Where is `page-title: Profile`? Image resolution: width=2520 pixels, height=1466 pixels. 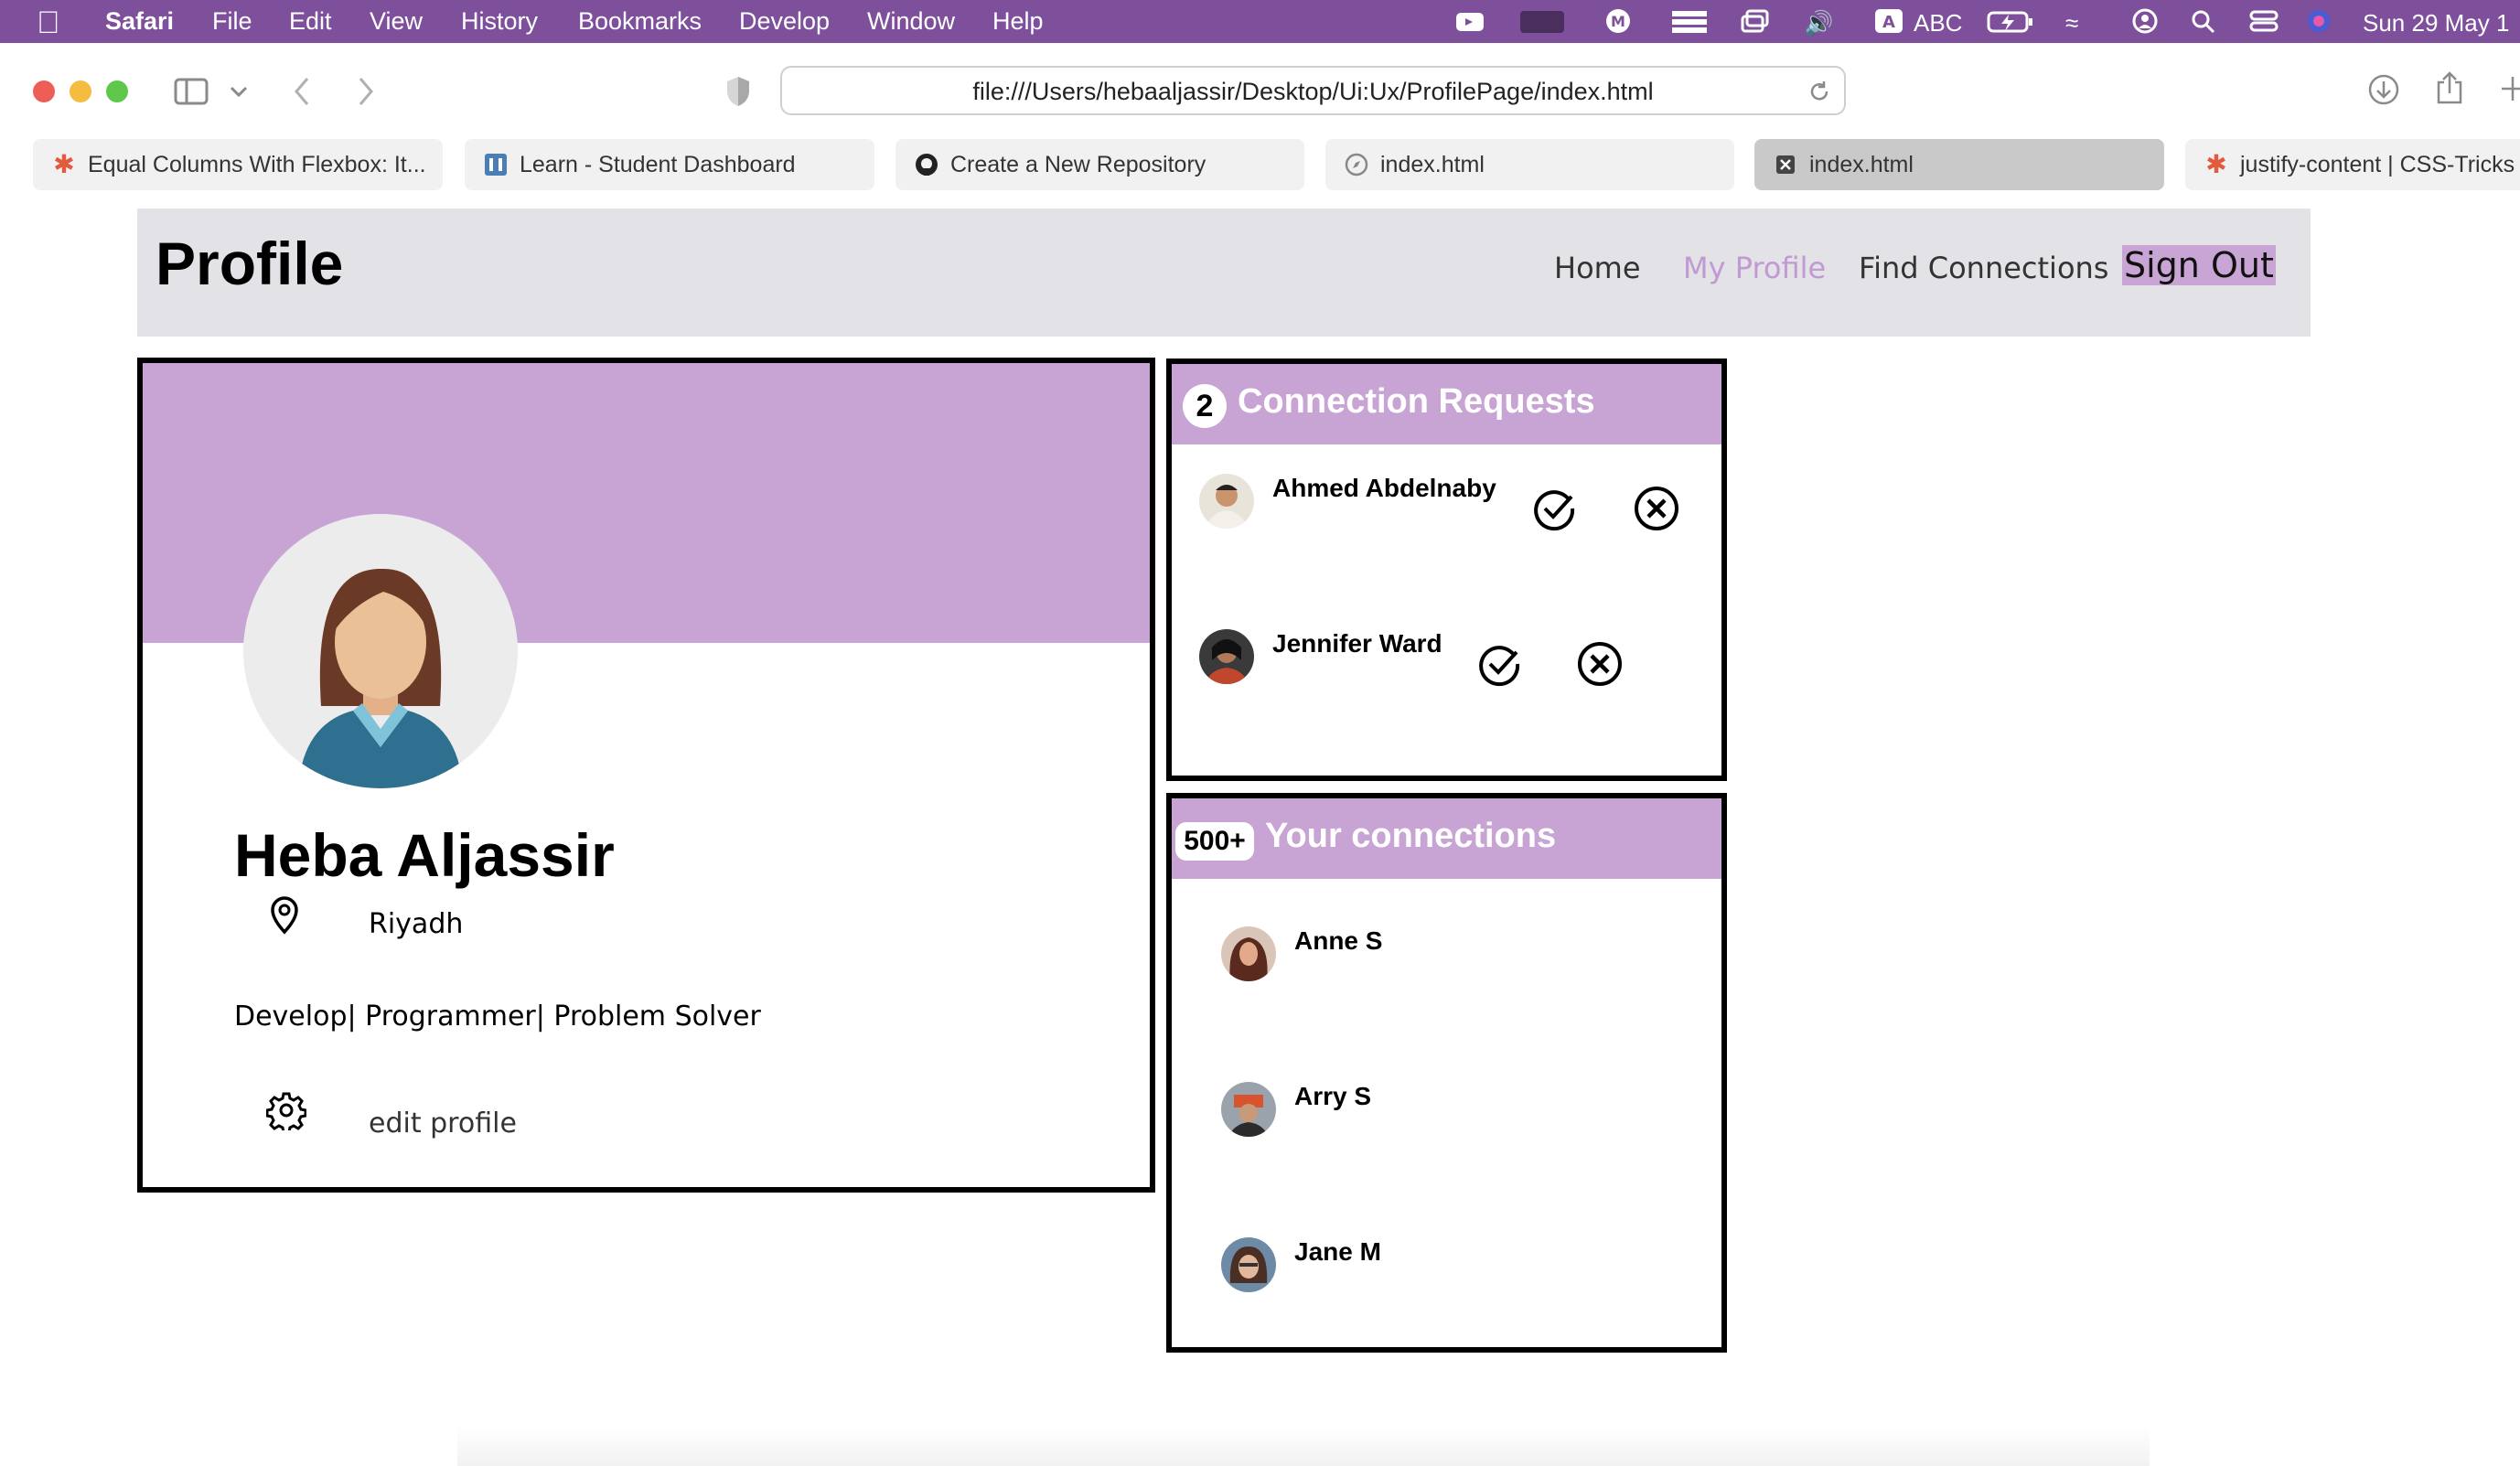 page-title: Profile is located at coordinates (249, 263).